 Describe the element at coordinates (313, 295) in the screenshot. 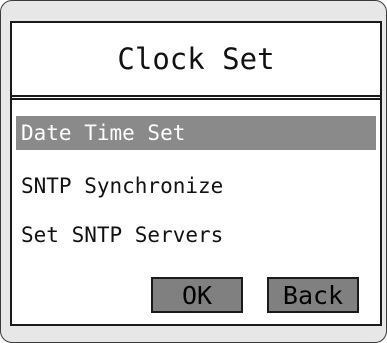

I see `back-button: Back` at that location.